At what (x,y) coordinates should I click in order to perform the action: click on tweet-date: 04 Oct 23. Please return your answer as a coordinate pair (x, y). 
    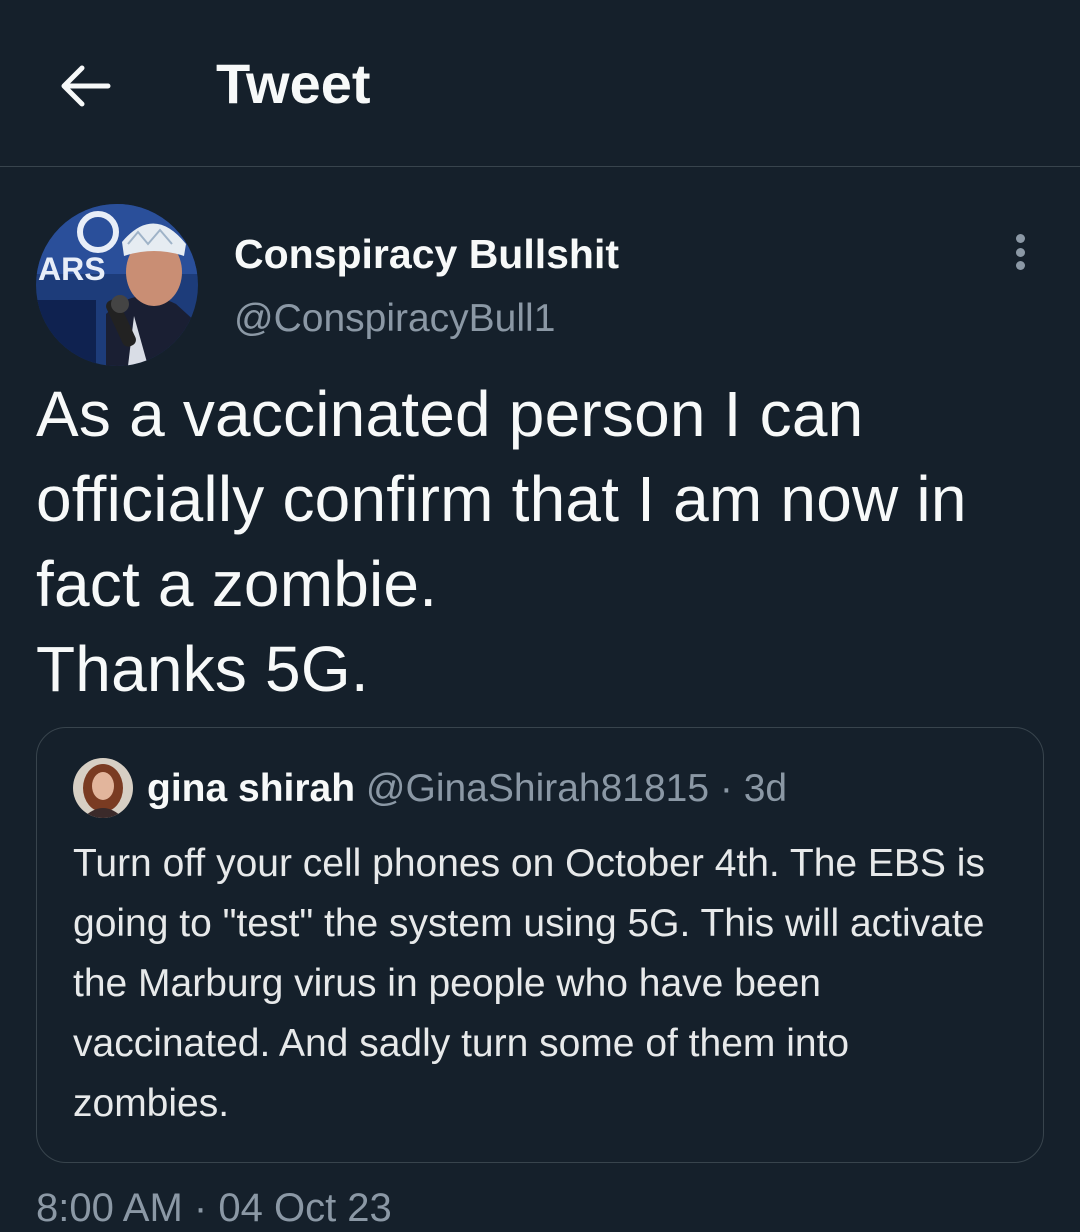
    Looking at the image, I should click on (305, 1208).